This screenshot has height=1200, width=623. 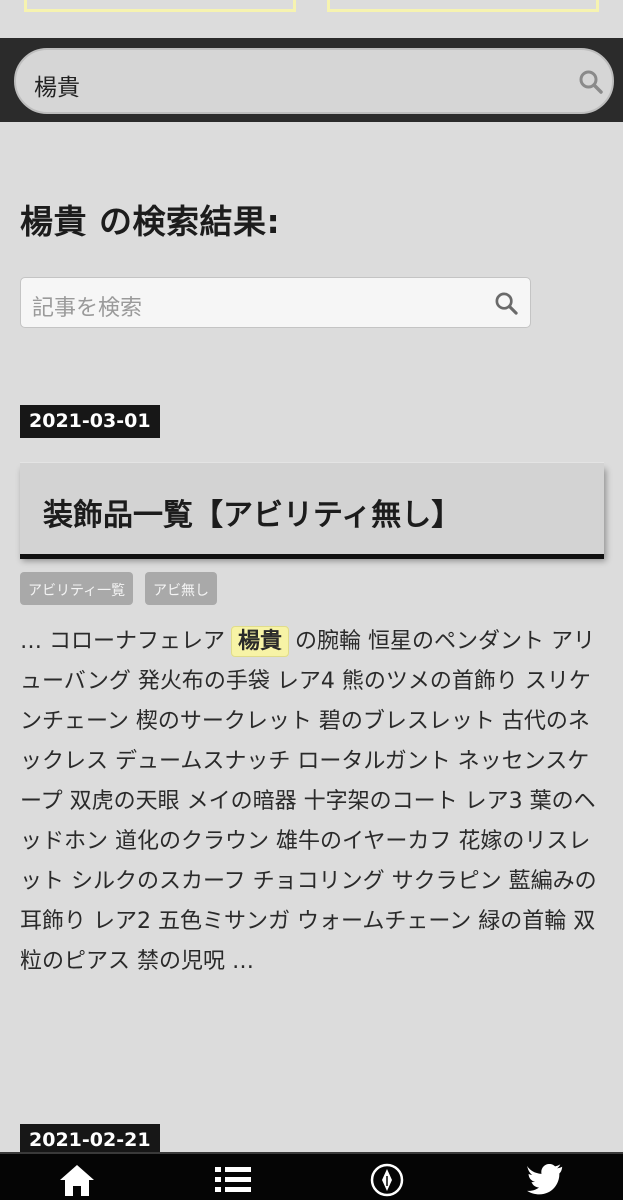 What do you see at coordinates (90, 421) in the screenshot?
I see `post-date-badge: 2021-03-01` at bounding box center [90, 421].